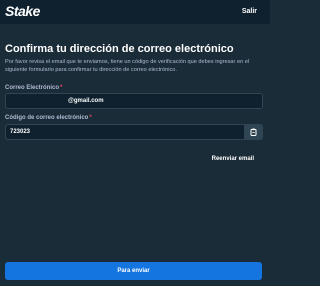 This screenshot has height=286, width=320. I want to click on email-label: Correo Electrónico*, so click(33, 88).